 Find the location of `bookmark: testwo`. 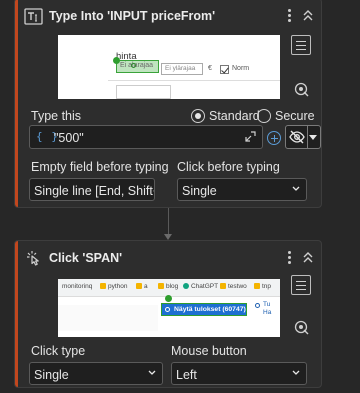

bookmark: testwo is located at coordinates (233, 286).